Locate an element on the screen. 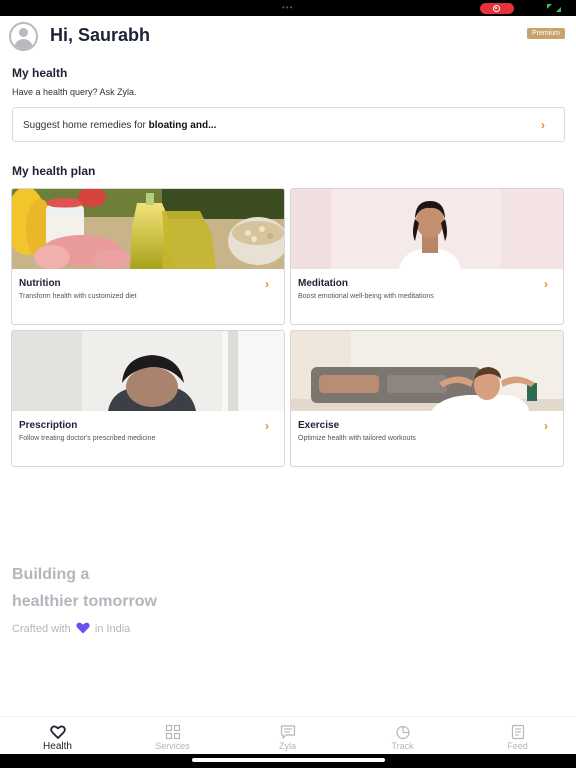 This screenshot has width=576, height=768. card-title: Nutrition is located at coordinates (40, 283).